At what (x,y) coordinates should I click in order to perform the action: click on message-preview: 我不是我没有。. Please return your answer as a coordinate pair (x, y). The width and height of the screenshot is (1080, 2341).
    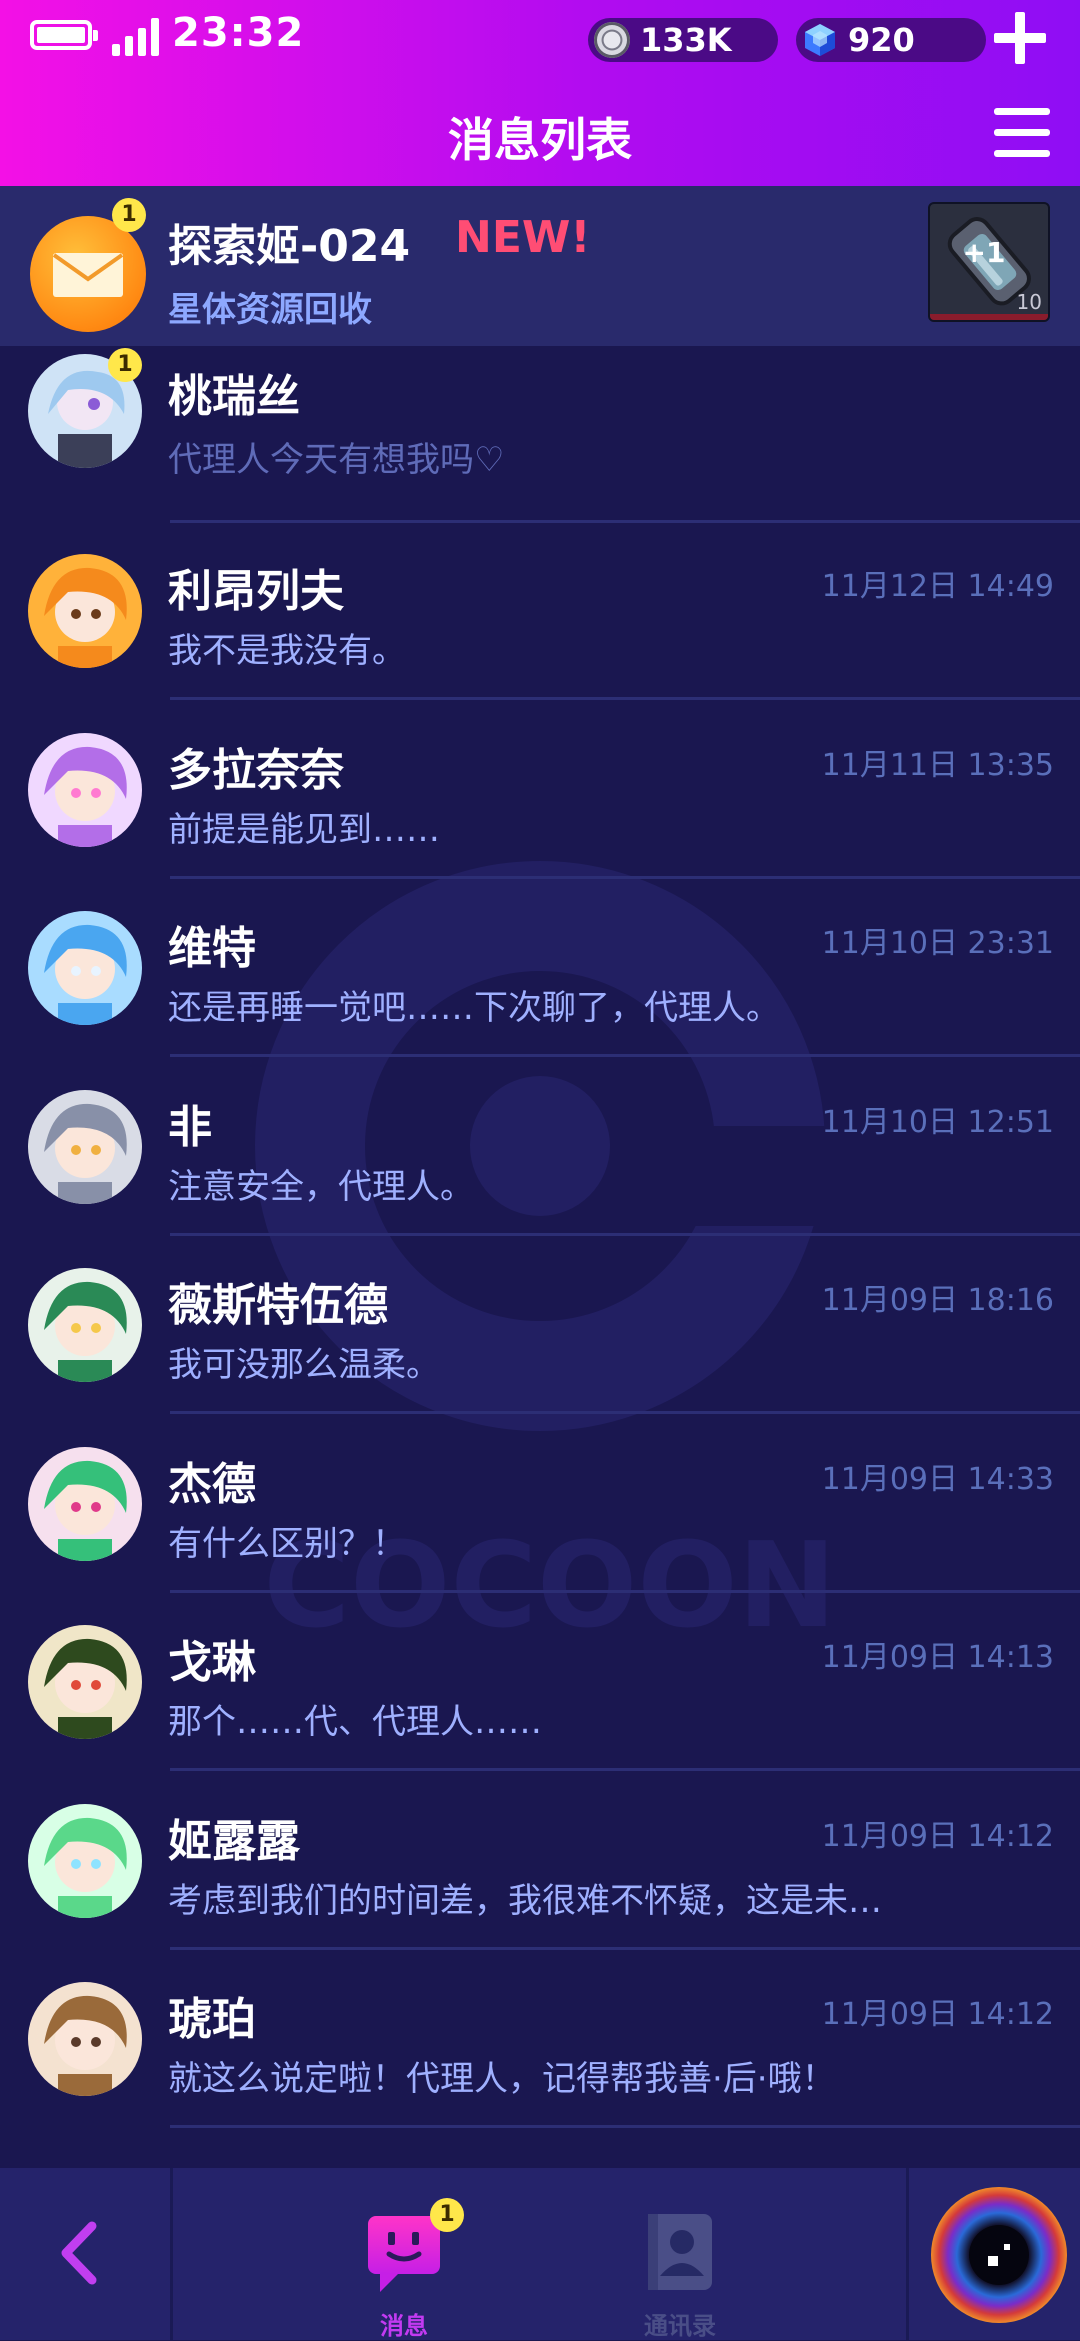
    Looking at the image, I should click on (287, 651).